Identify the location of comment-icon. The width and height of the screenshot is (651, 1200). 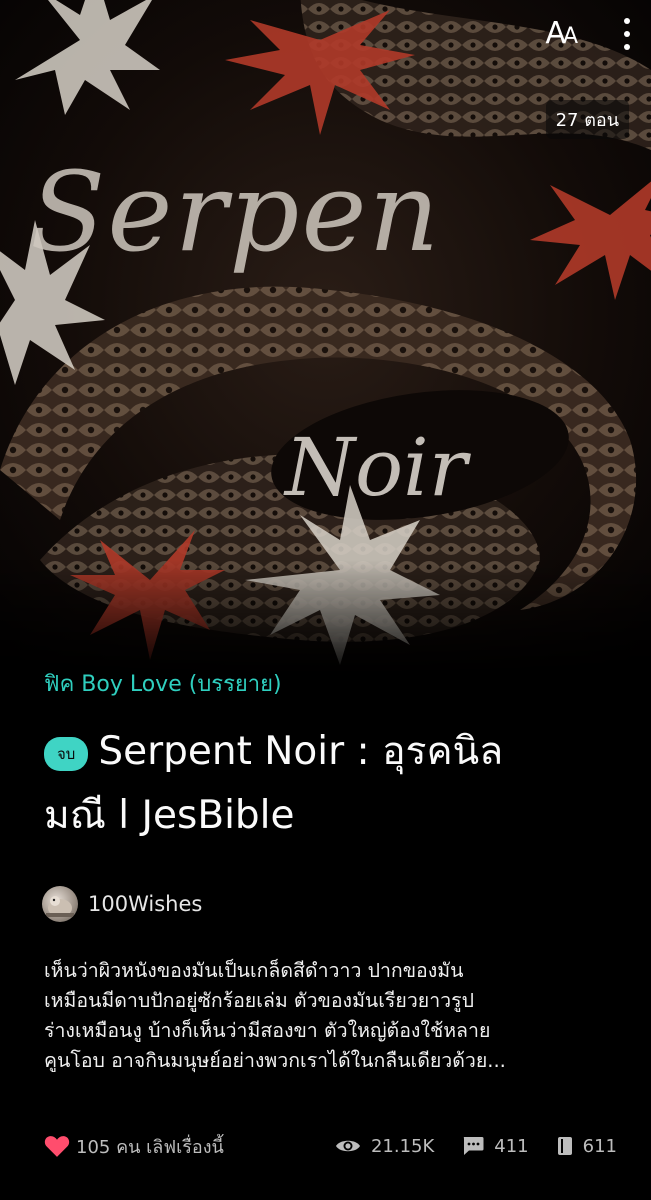
(474, 1146).